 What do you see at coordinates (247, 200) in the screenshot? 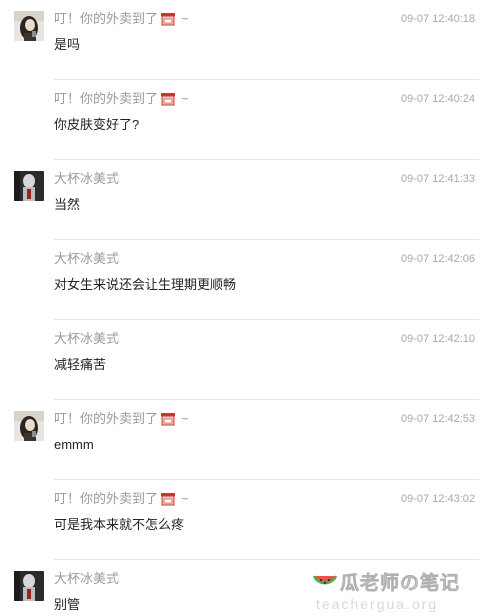
I see `message-item: 大杯冰美式 09-07 12:41:33 当然` at bounding box center [247, 200].